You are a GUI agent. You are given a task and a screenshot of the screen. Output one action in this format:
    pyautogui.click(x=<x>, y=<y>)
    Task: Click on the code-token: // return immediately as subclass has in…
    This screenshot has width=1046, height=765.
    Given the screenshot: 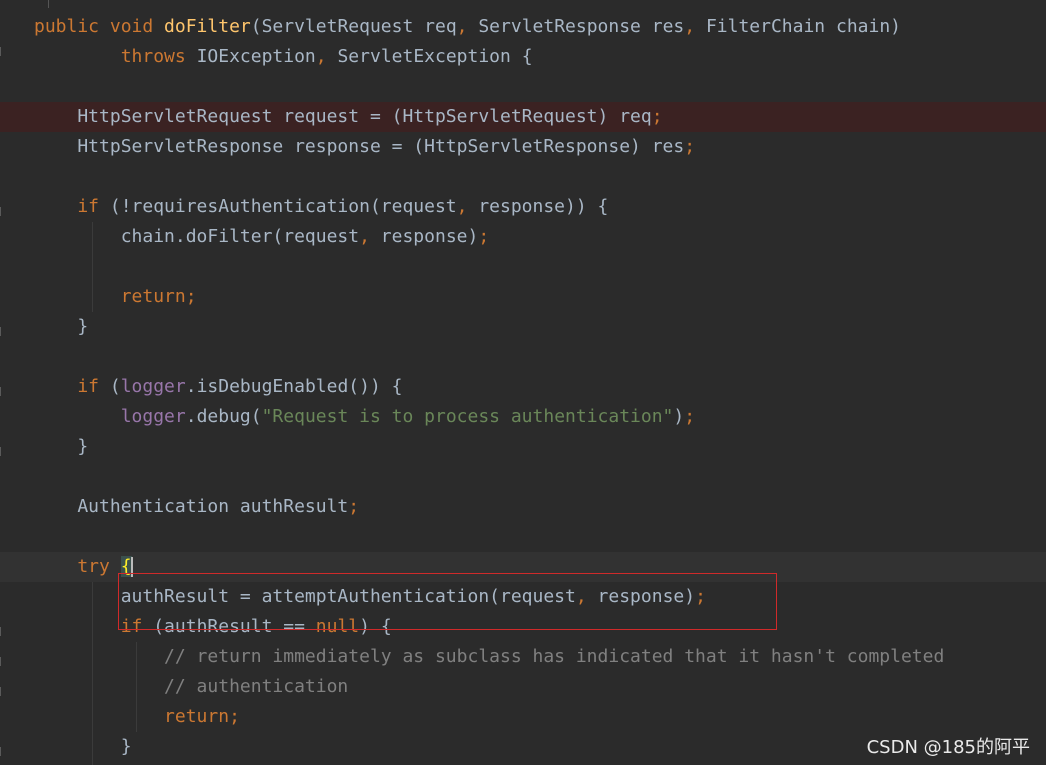 What is the action you would take?
    pyautogui.click(x=489, y=656)
    